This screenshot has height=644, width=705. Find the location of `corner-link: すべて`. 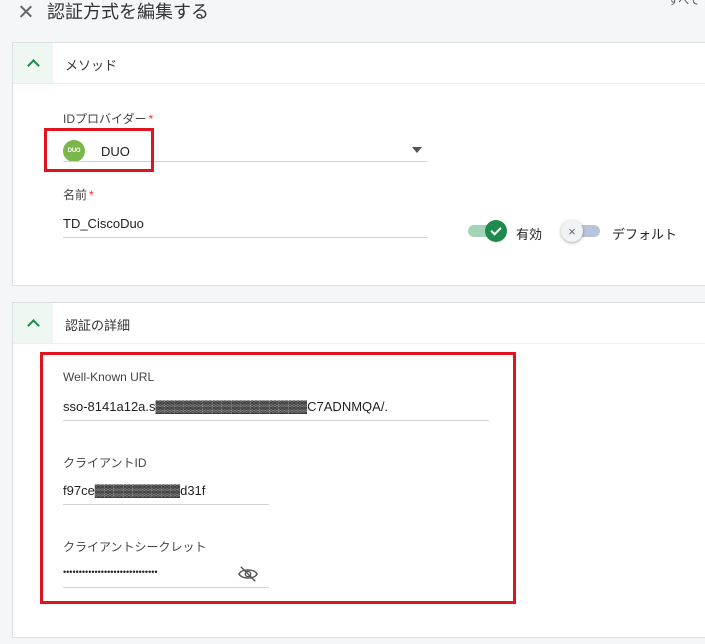

corner-link: すべて is located at coordinates (684, 4).